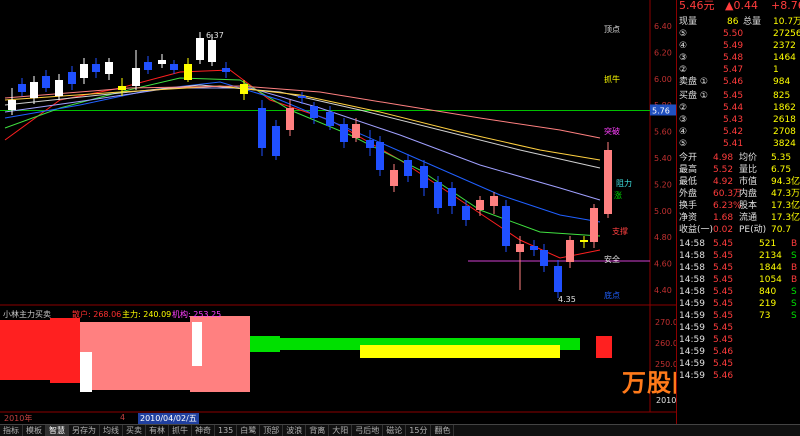 This screenshot has height=436, width=800. What do you see at coordinates (618, 195) in the screenshot?
I see `label-rise: 涨` at bounding box center [618, 195].